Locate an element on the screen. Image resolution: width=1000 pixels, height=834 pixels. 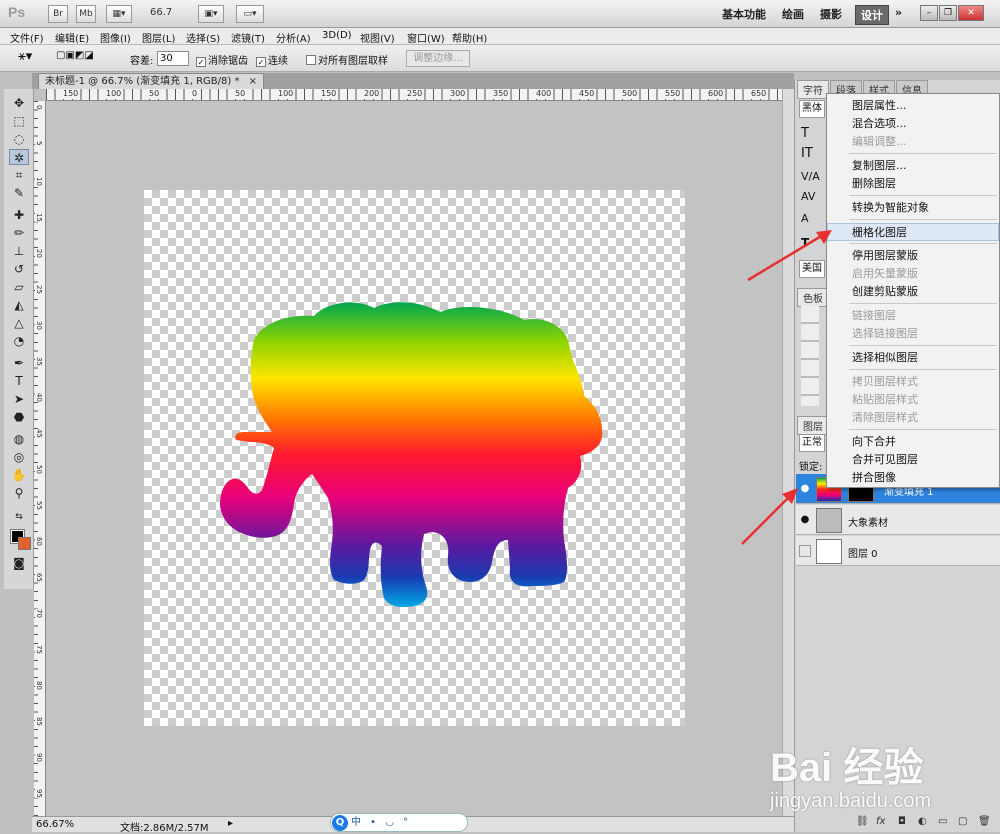
arrange-documents-icon: ▣▾ is located at coordinates (211, 14).